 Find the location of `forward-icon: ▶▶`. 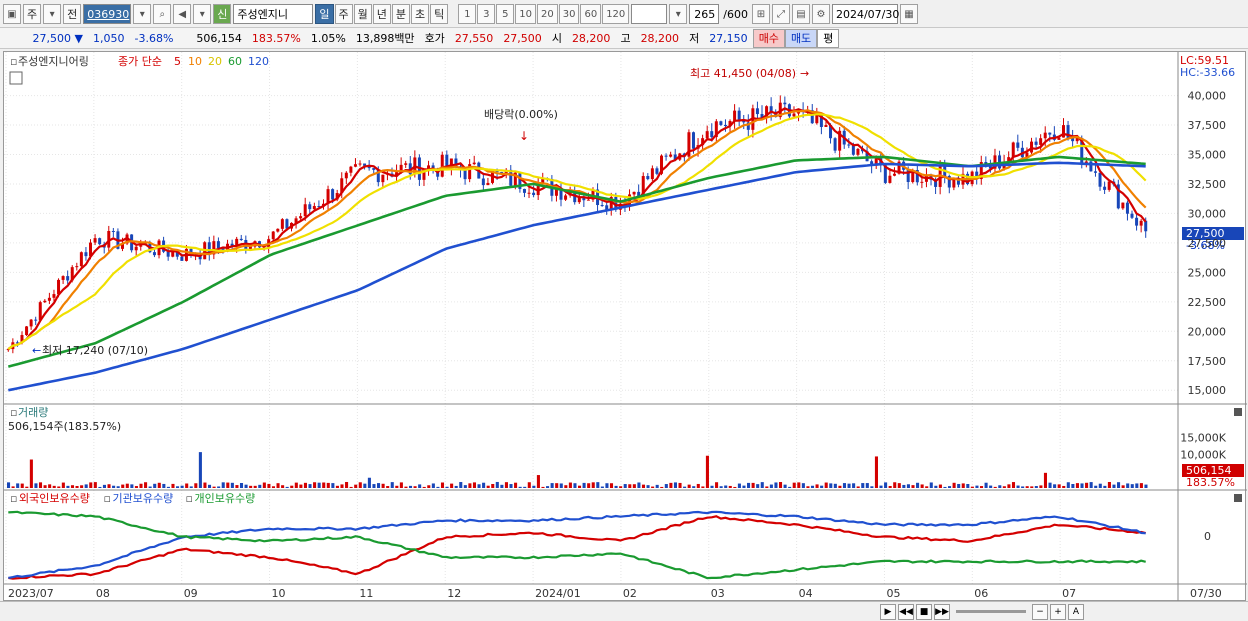

forward-icon: ▶▶ is located at coordinates (942, 611).